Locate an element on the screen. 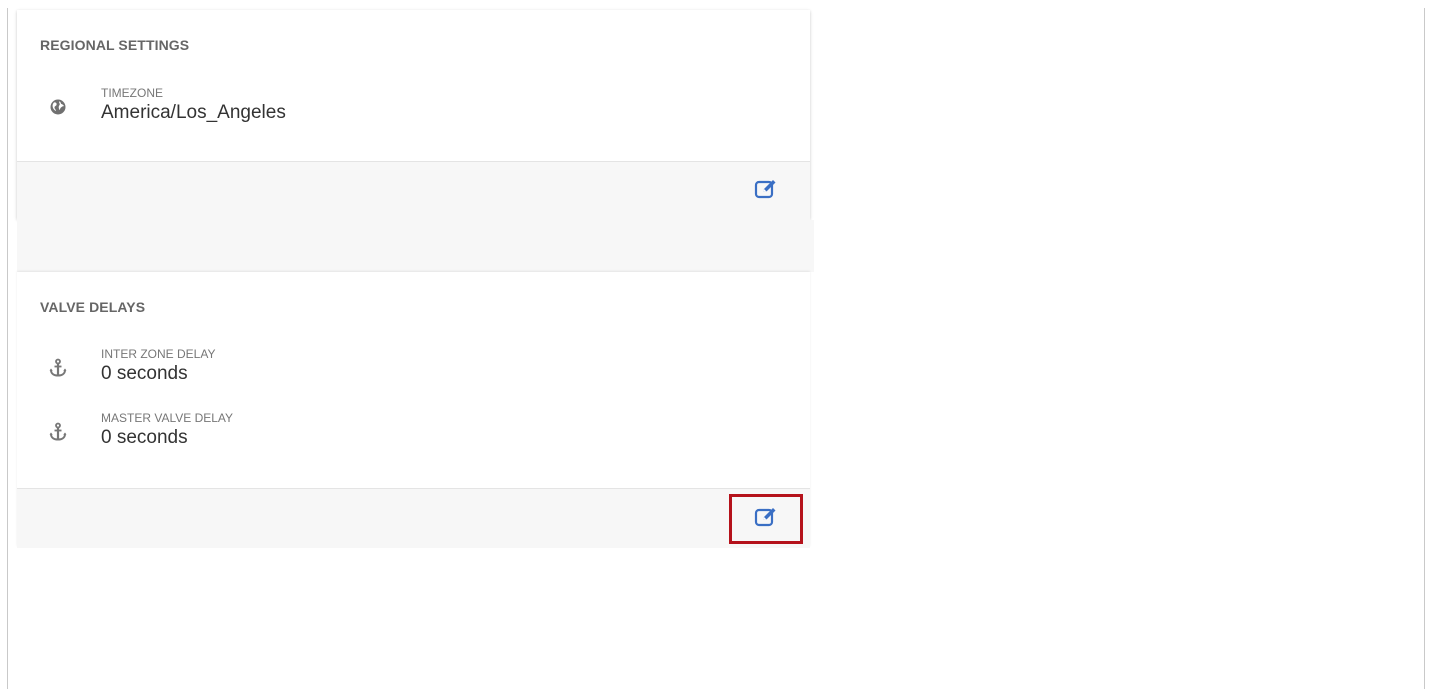 Image resolution: width=1432 pixels, height=689 pixels. valve-delays-title: VALVE DELAYS is located at coordinates (93, 307).